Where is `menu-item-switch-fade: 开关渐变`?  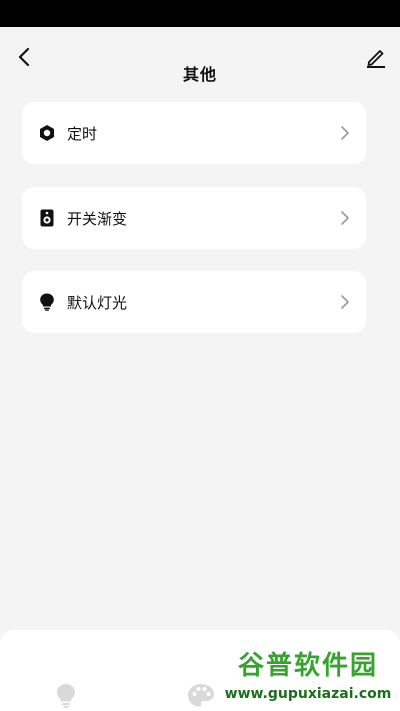
menu-item-switch-fade: 开关渐变 is located at coordinates (194, 218).